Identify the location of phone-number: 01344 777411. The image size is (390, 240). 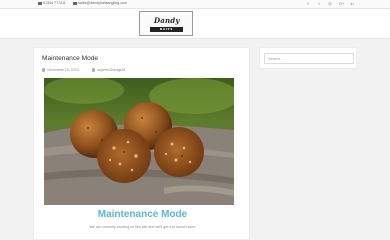
(54, 3).